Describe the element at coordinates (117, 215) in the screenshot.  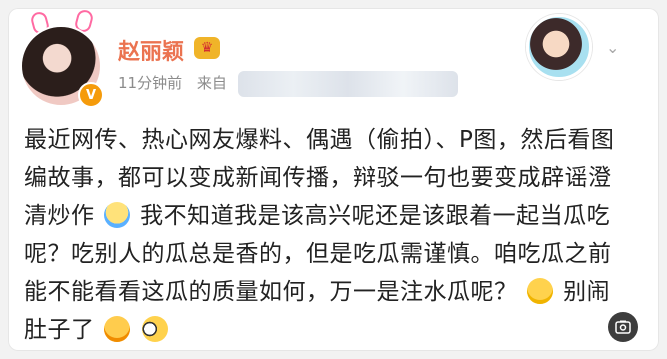
I see `bathing-emoji-icon` at that location.